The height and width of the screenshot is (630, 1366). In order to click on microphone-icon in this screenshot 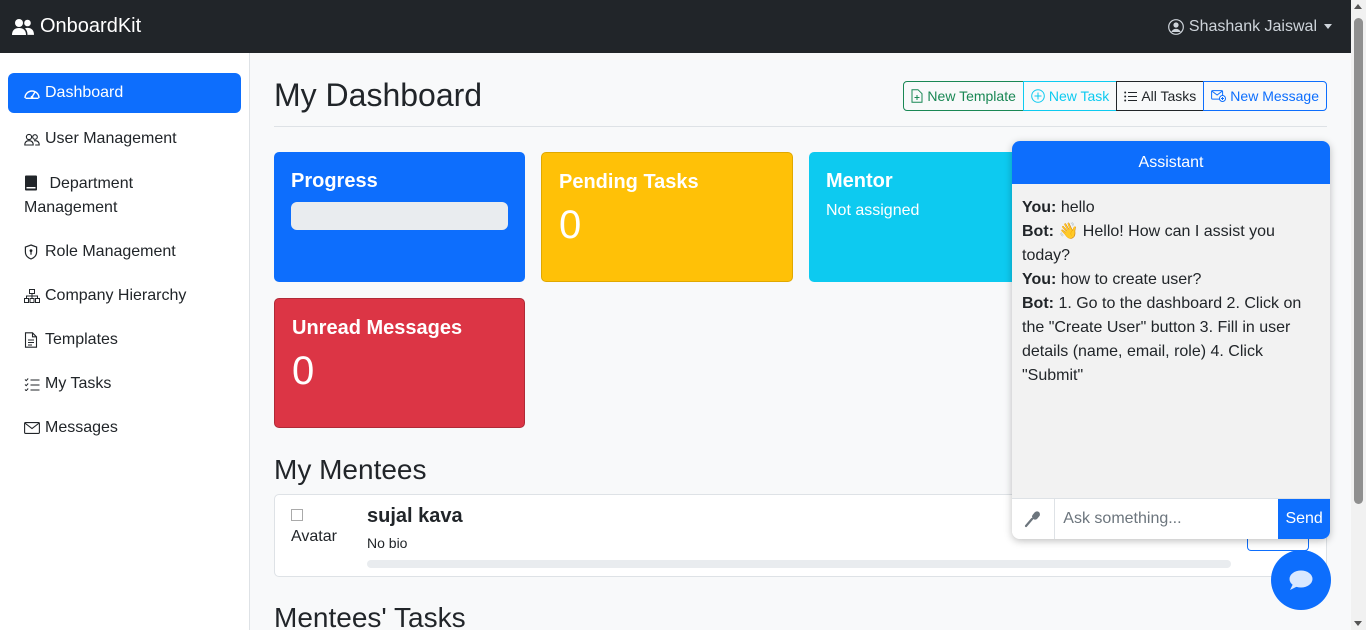, I will do `click(1033, 519)`.